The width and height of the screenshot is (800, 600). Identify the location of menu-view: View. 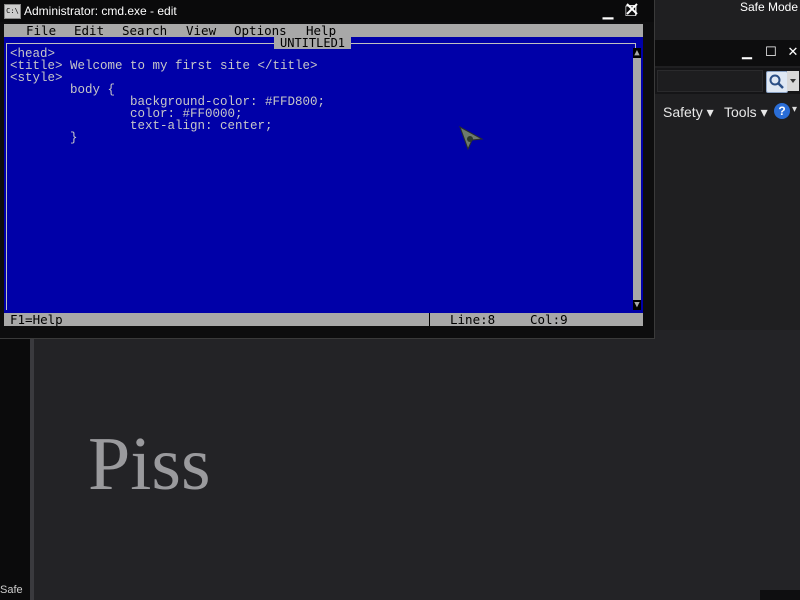
(201, 30).